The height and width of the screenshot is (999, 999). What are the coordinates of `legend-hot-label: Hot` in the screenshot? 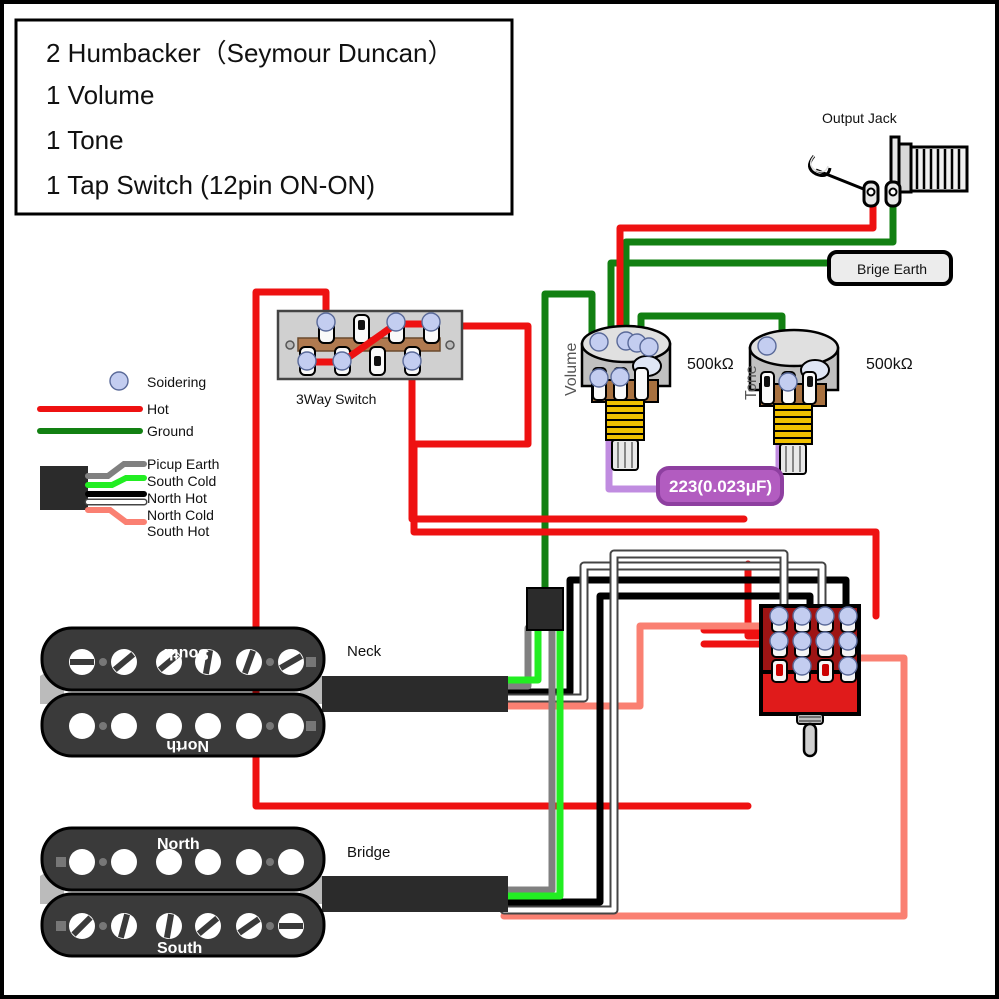 It's located at (158, 409).